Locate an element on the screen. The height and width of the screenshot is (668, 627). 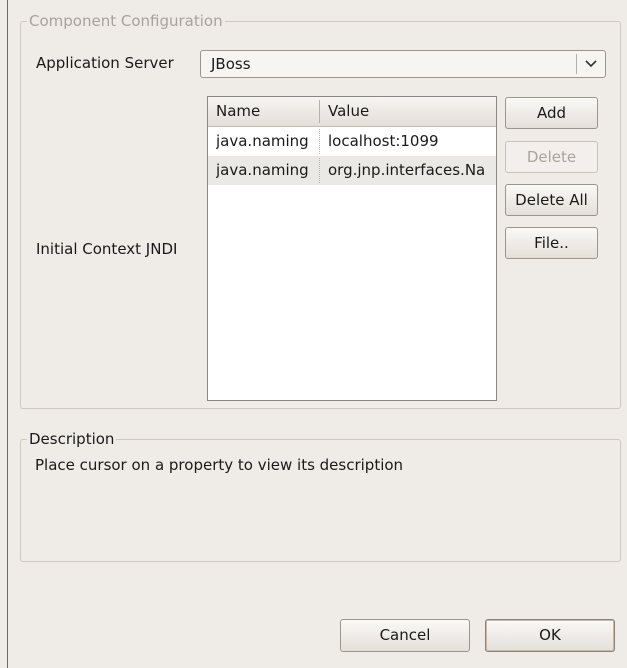
delete-all-button: Delete All is located at coordinates (551, 200).